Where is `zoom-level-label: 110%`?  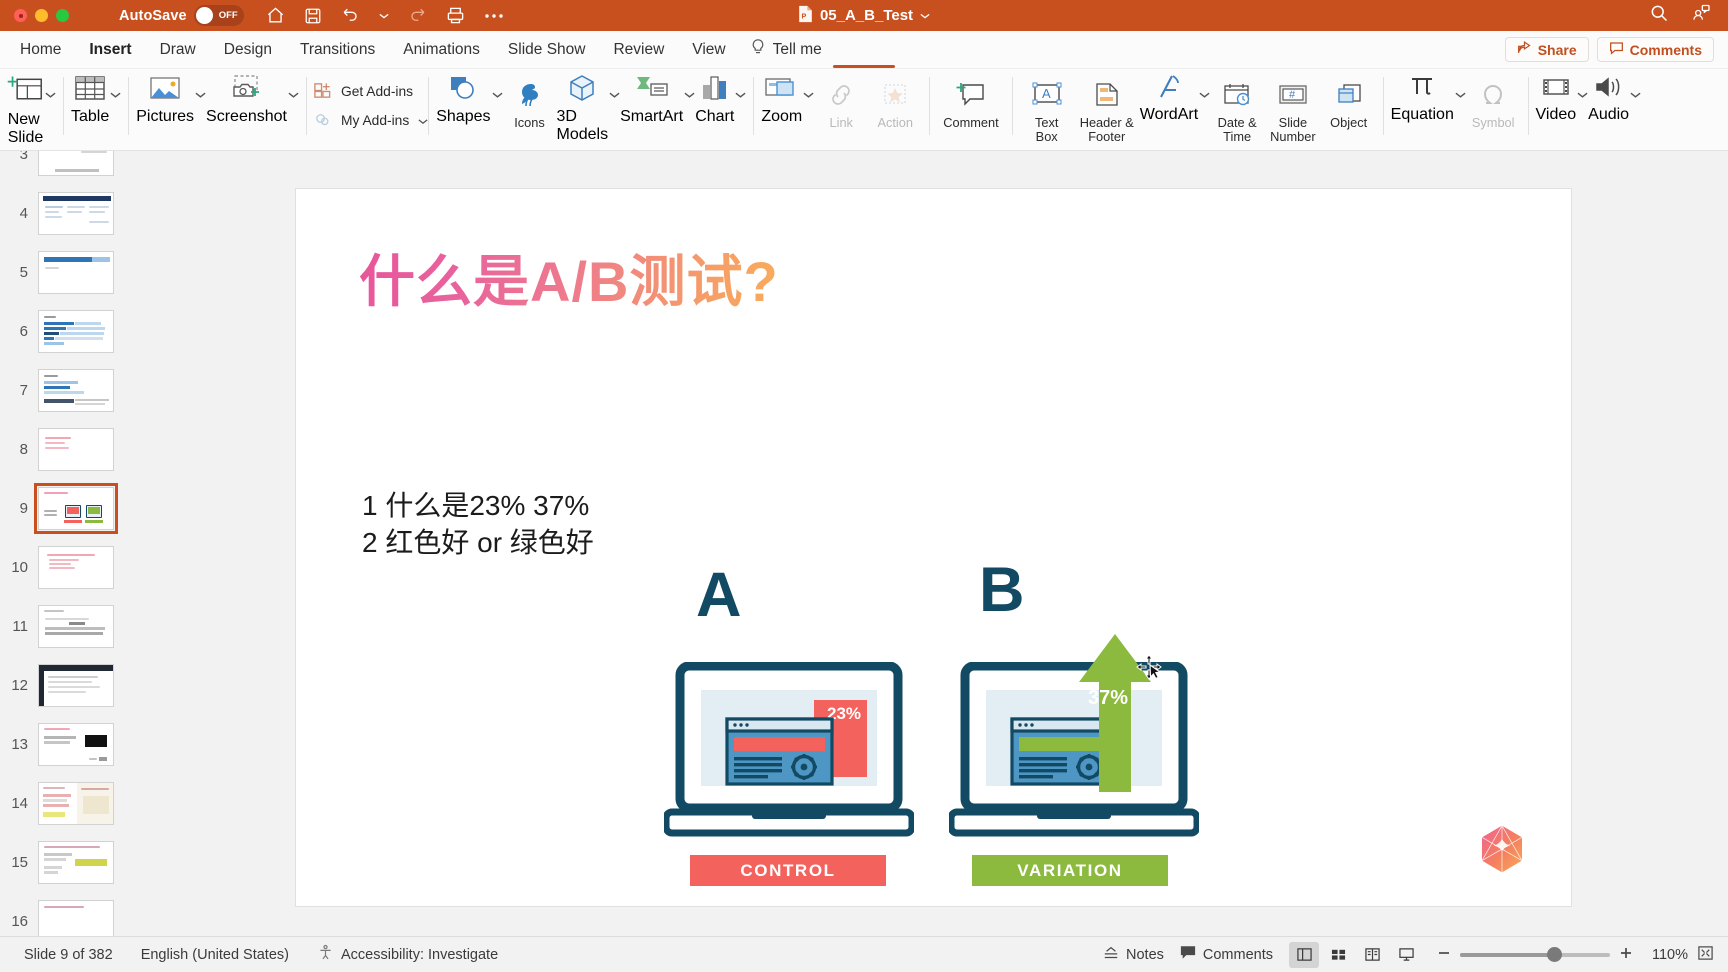
zoom-level-label: 110% is located at coordinates (1665, 955).